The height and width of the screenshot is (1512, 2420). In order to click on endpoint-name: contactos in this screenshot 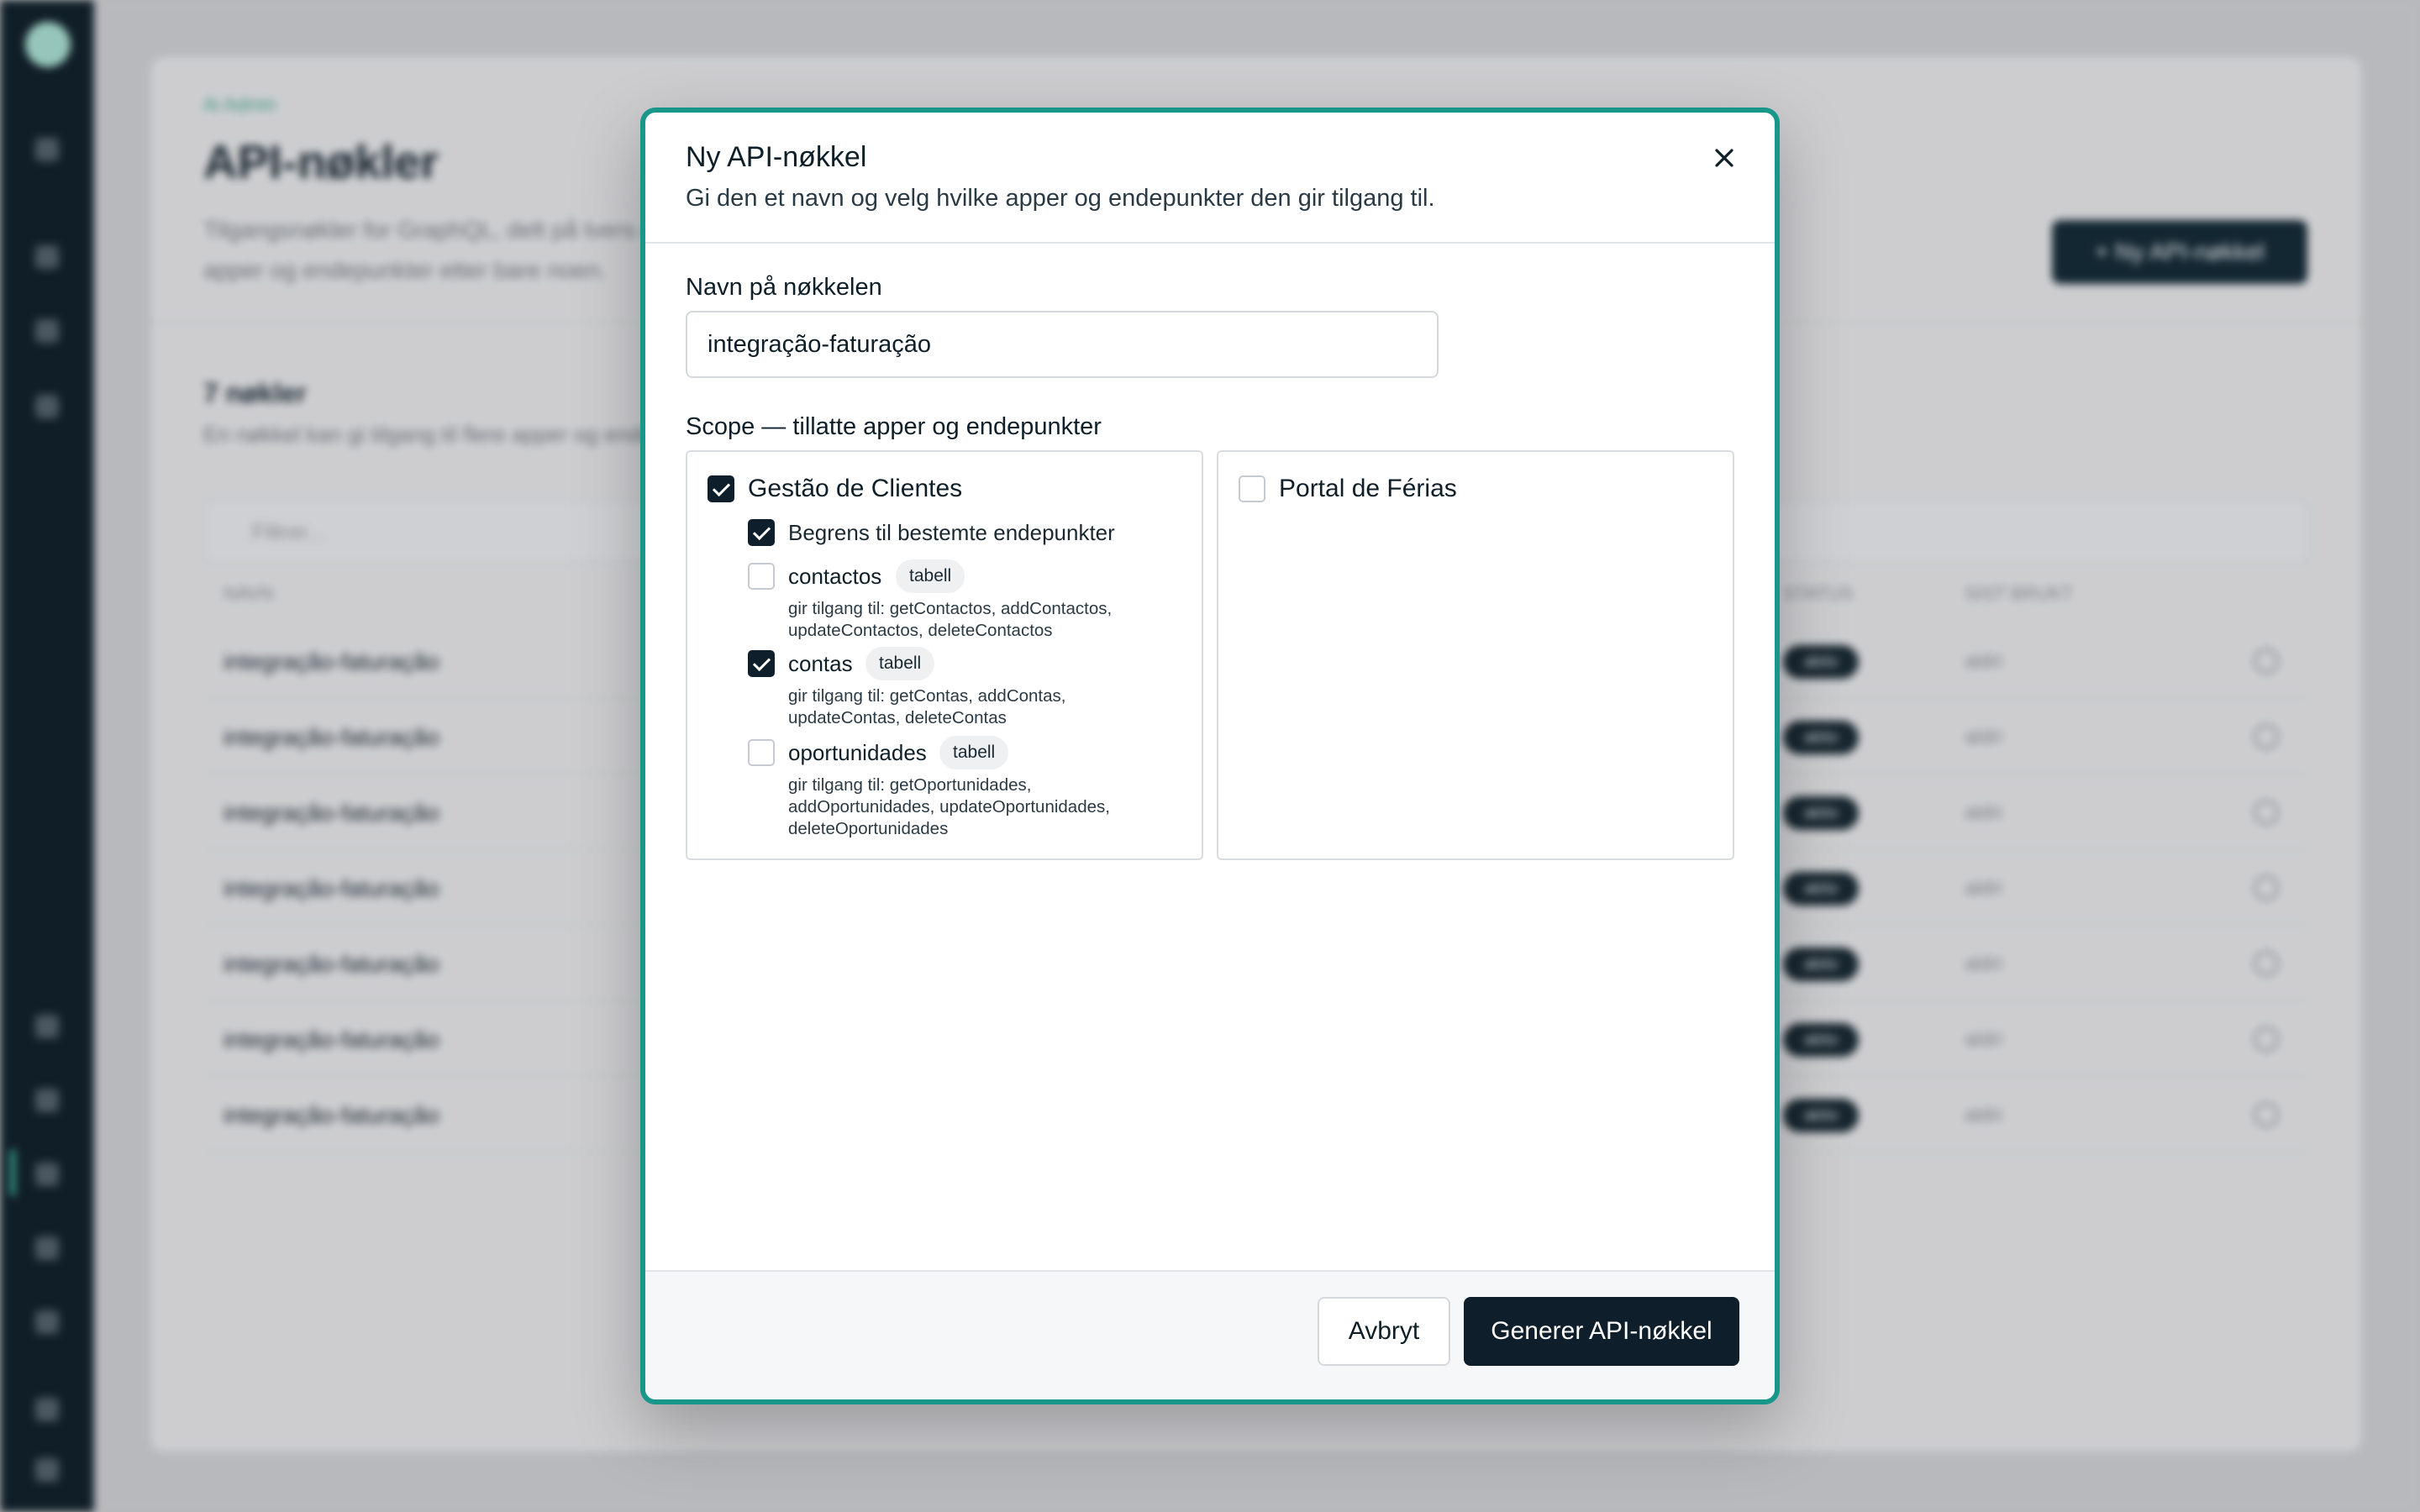, I will do `click(835, 576)`.